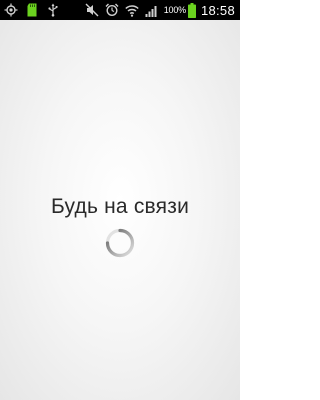 This screenshot has height=400, width=320. I want to click on wifi-icon, so click(132, 10).